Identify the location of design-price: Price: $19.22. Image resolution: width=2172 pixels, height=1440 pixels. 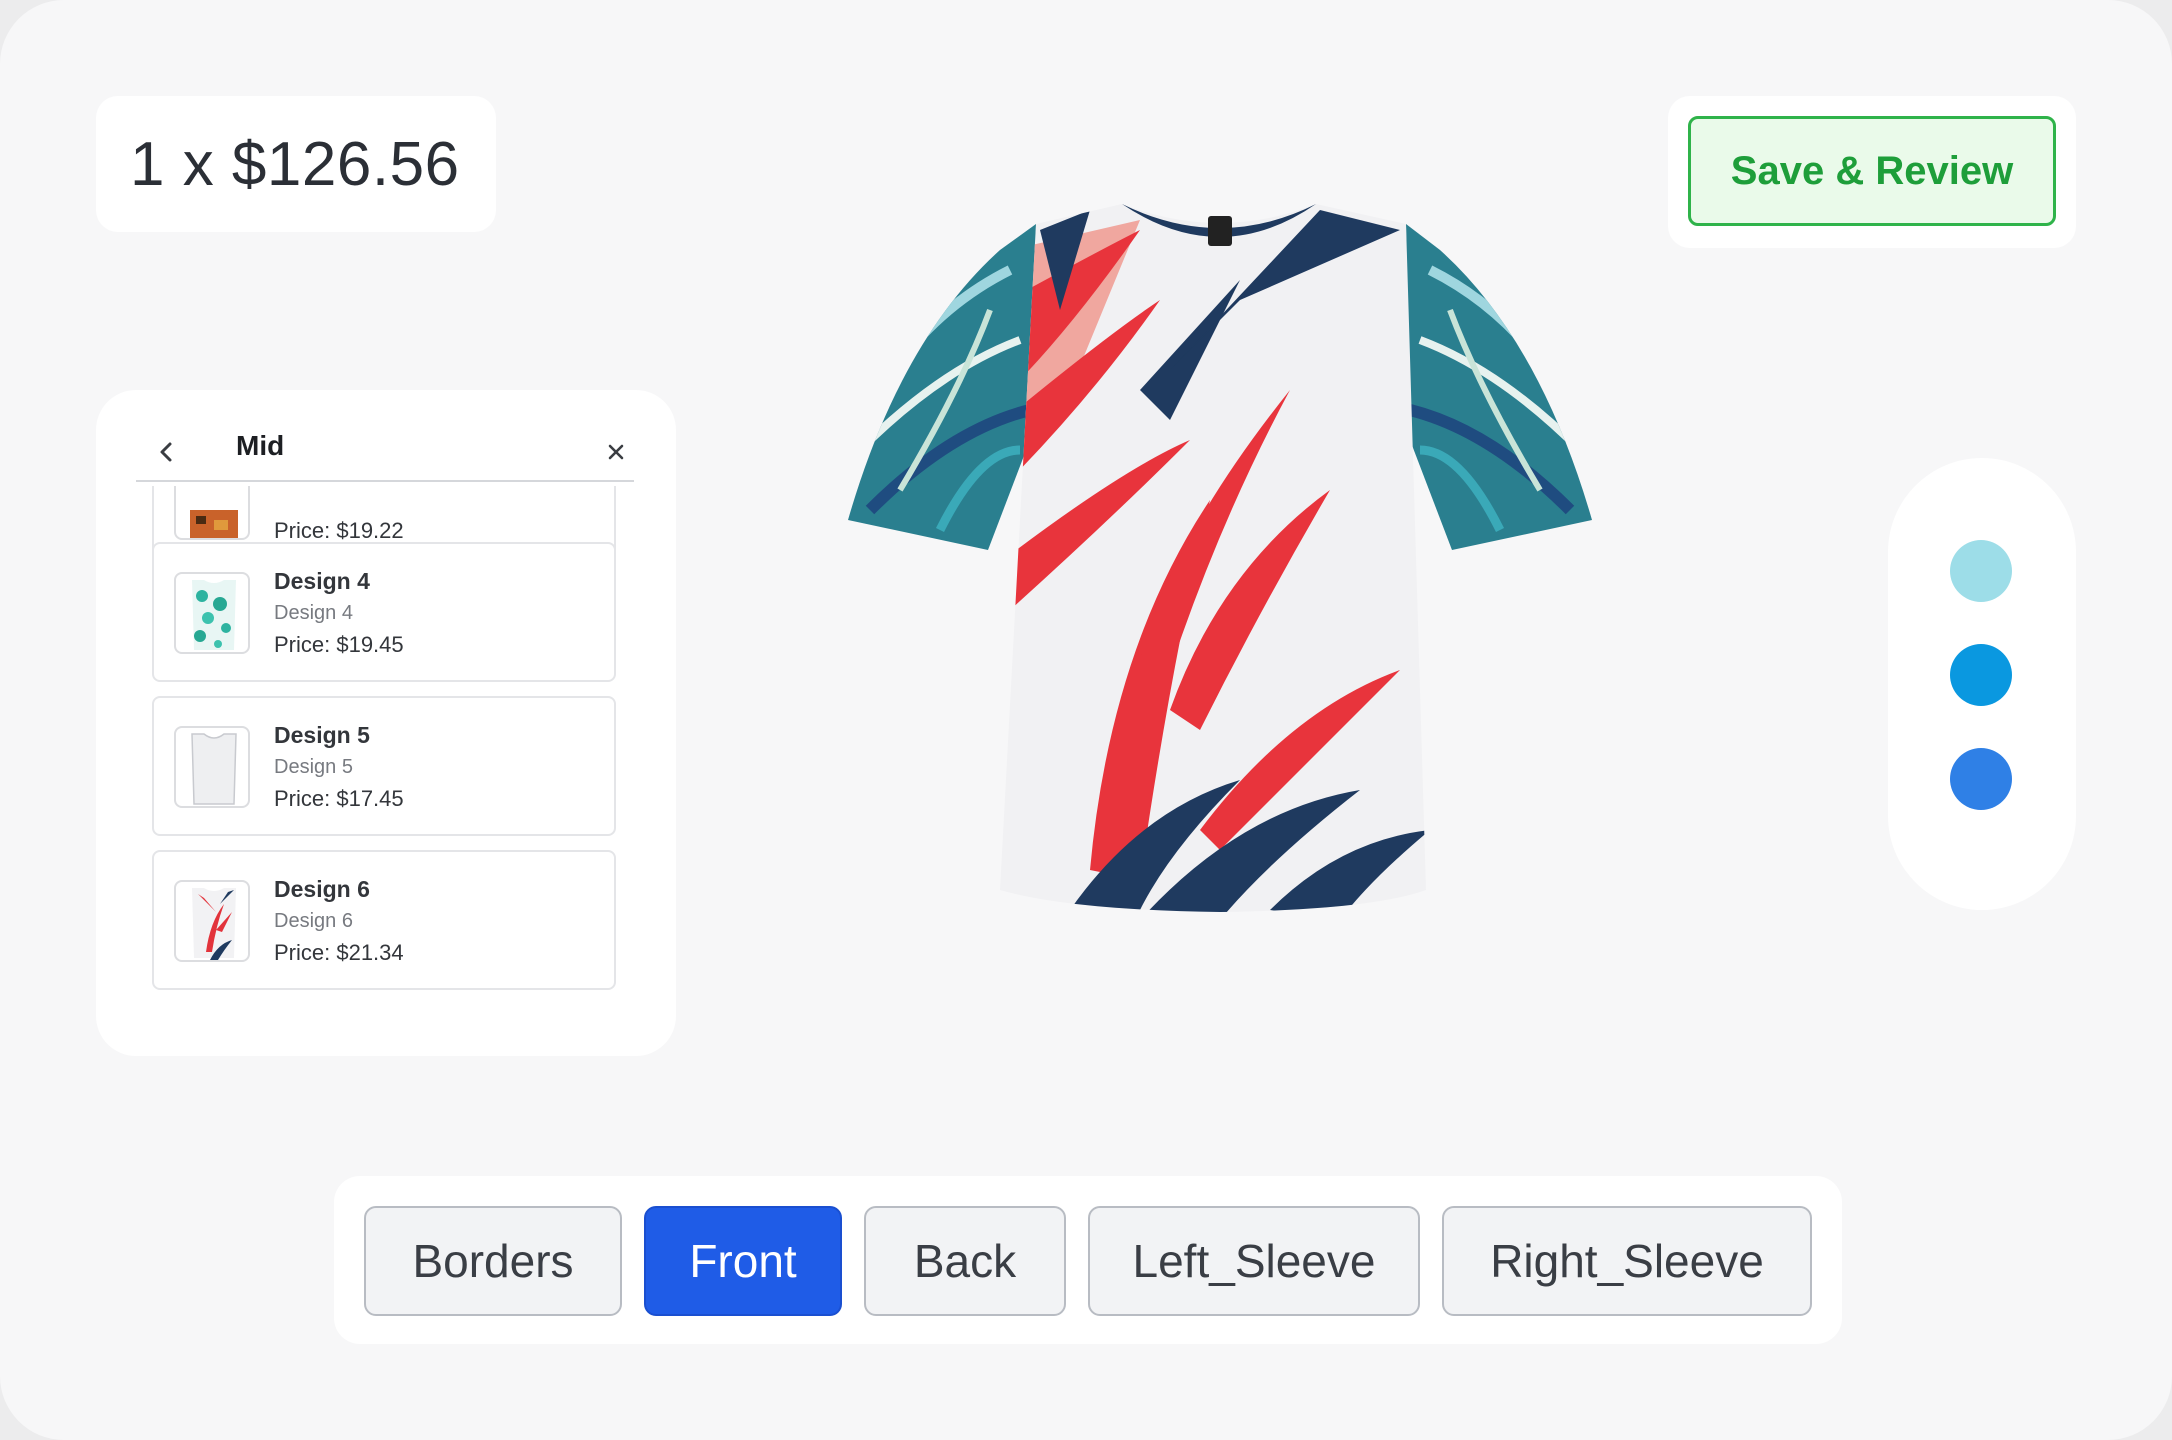
(339, 530).